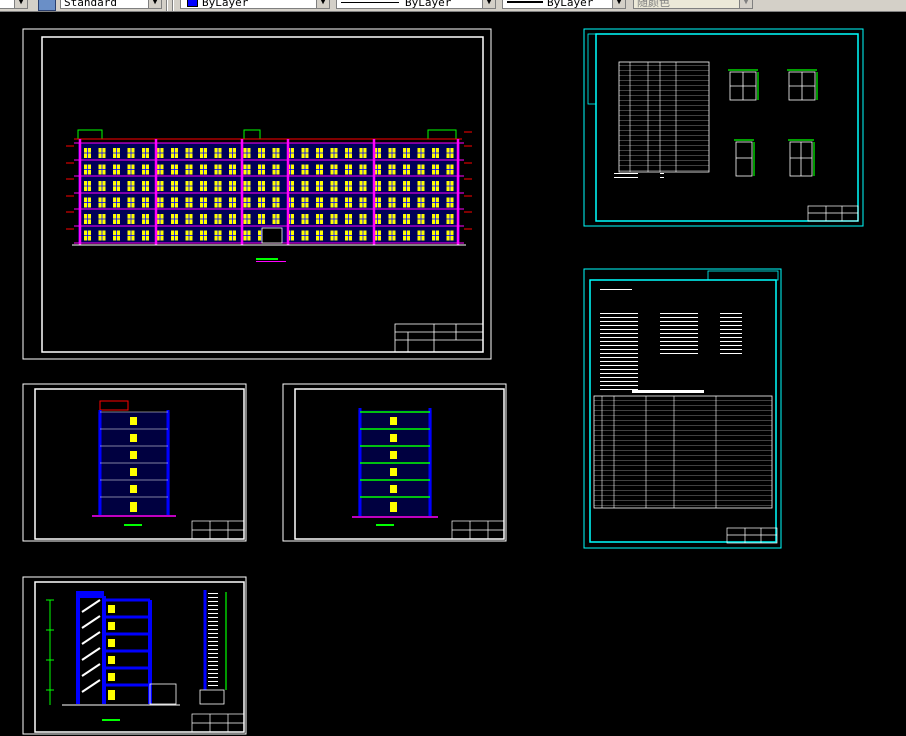  What do you see at coordinates (570, 4) in the screenshot?
I see `lineweight-value: ByLayer` at bounding box center [570, 4].